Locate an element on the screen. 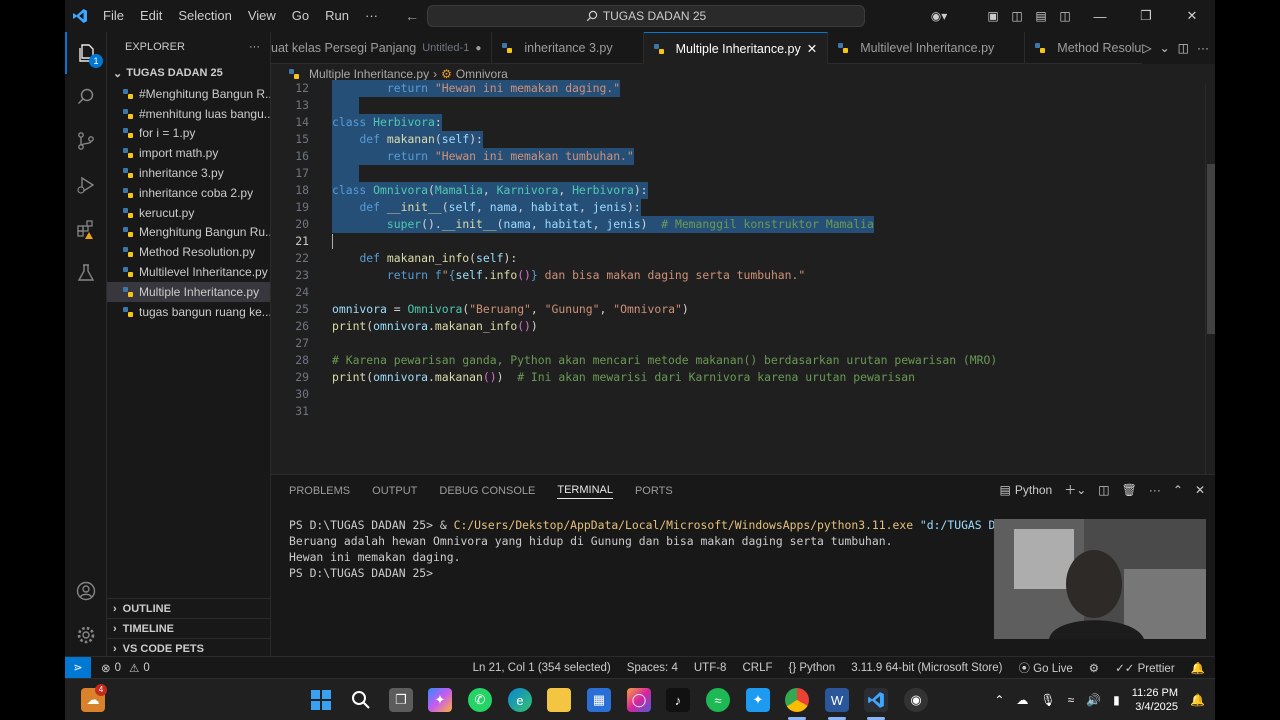  menu-item-6: ··· is located at coordinates (371, 16).